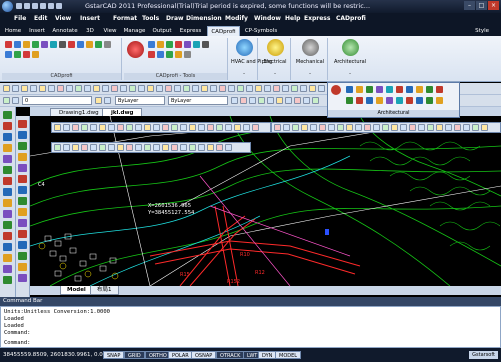 The height and width of the screenshot is (362, 501). Describe the element at coordinates (7, 269) in the screenshot. I see `mtext-icon` at that location.